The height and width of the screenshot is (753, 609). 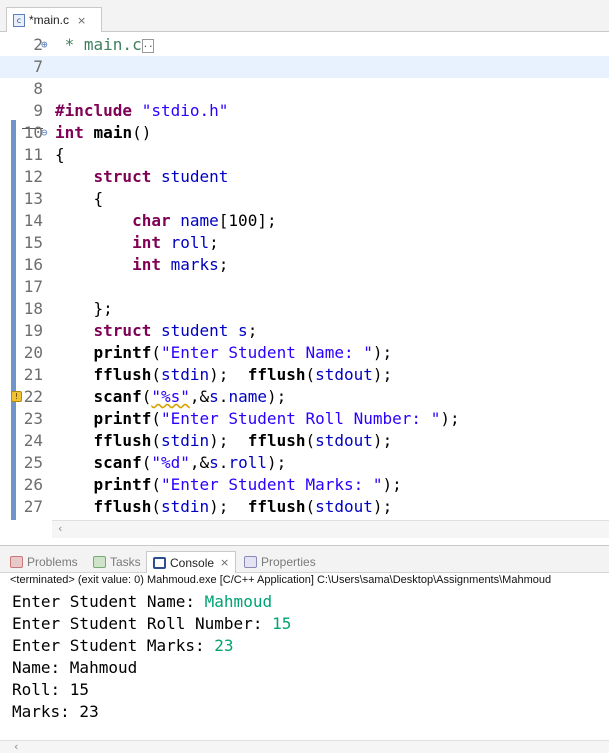 I want to click on line-number: 22, so click(x=33, y=396).